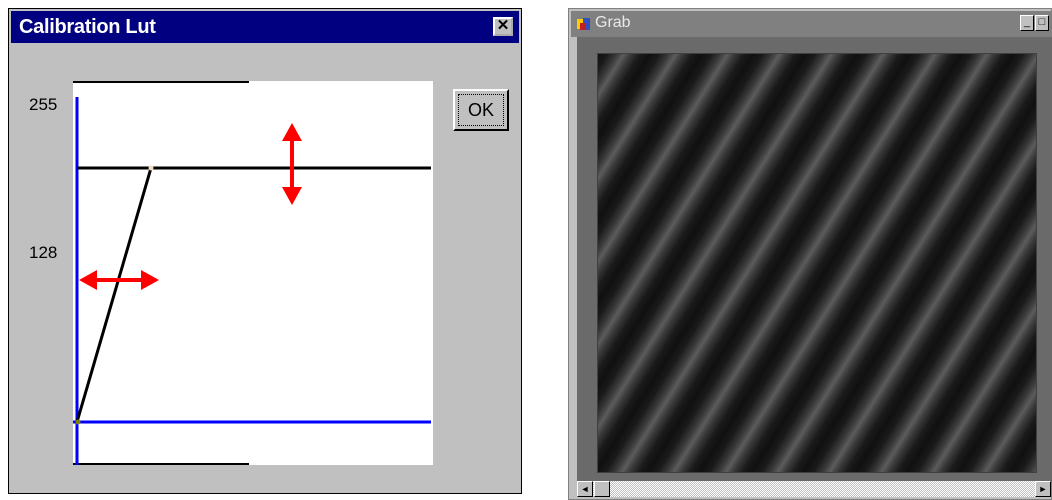  Describe the element at coordinates (151, 168) in the screenshot. I see `ramp-top-handle` at that location.